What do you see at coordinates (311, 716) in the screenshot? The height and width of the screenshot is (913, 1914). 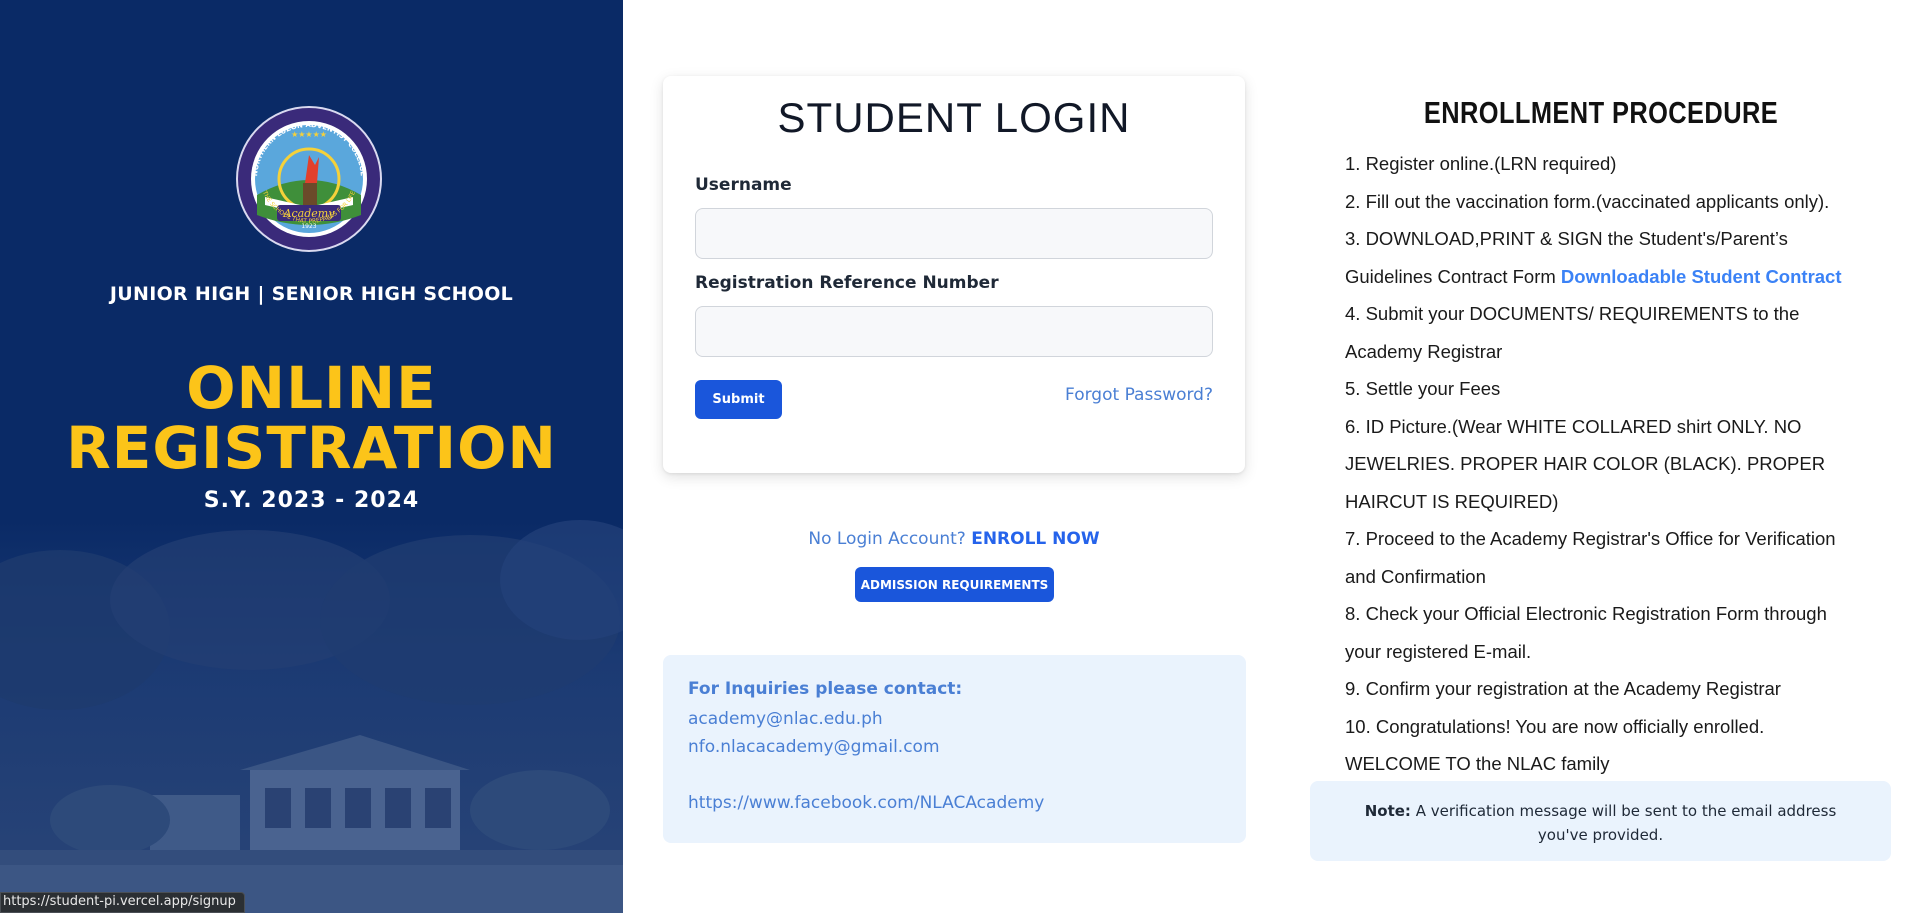 I see `campus-background-image` at bounding box center [311, 716].